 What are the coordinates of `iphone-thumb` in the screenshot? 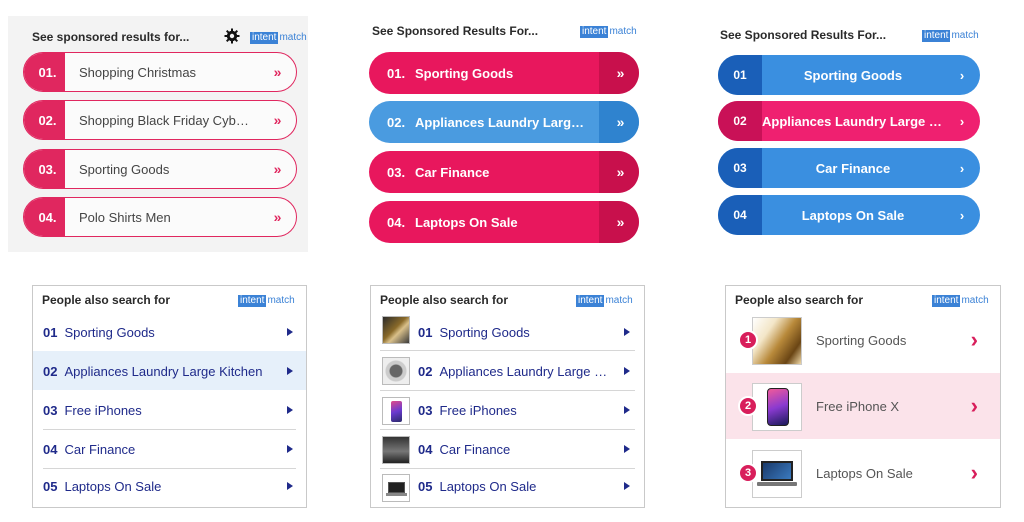 It's located at (396, 411).